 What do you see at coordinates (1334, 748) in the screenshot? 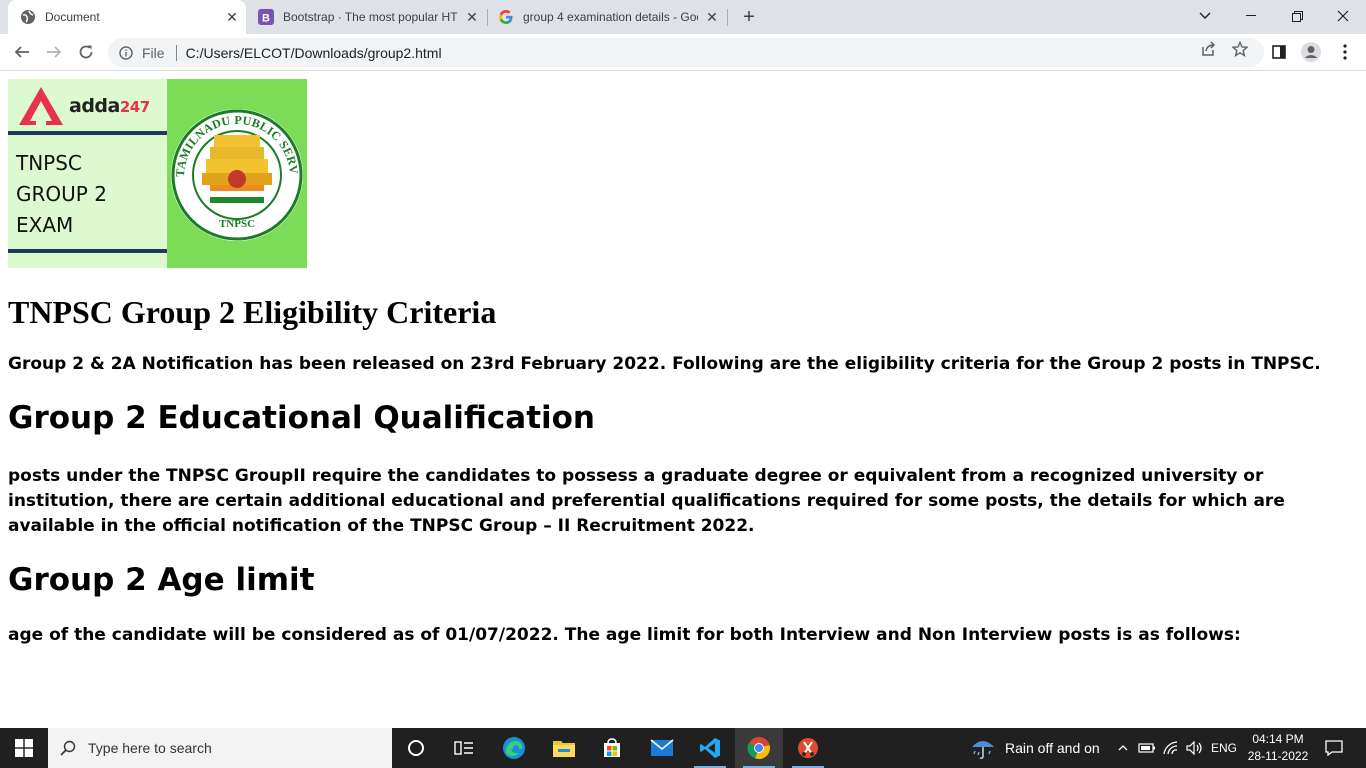
I see `notification-center-icon` at bounding box center [1334, 748].